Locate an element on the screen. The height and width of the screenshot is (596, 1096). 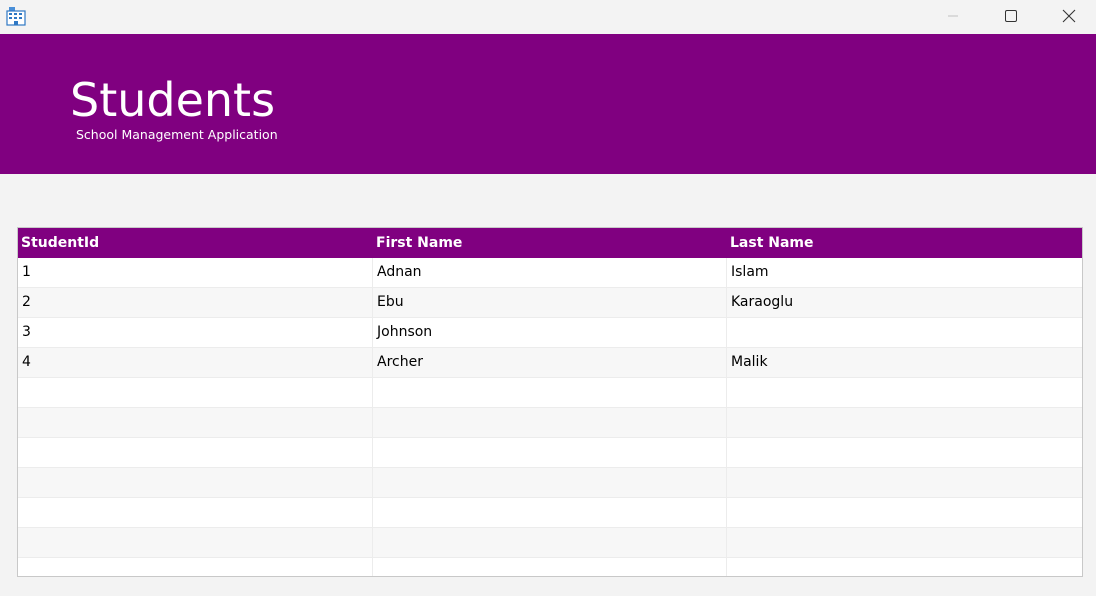
maximize-button is located at coordinates (1011, 16).